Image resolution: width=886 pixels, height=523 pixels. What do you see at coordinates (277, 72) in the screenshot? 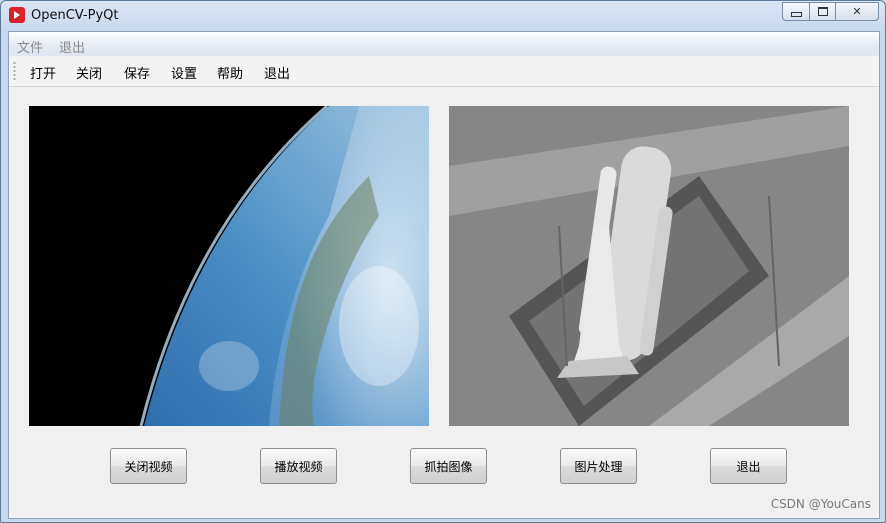
I see `toolbar-exit: 退出` at bounding box center [277, 72].